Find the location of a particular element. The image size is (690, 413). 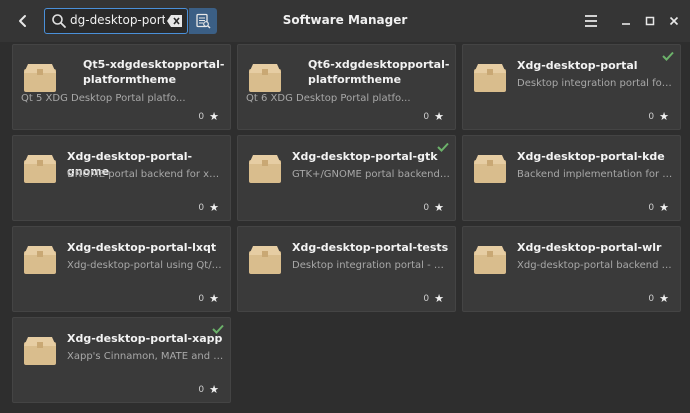

search-field: dg-desktop-portal is located at coordinates (116, 21).